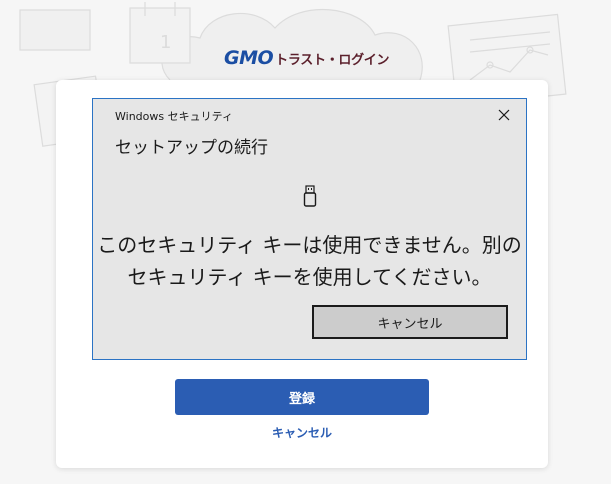  What do you see at coordinates (165, 42) in the screenshot?
I see `svg-text: 1` at bounding box center [165, 42].